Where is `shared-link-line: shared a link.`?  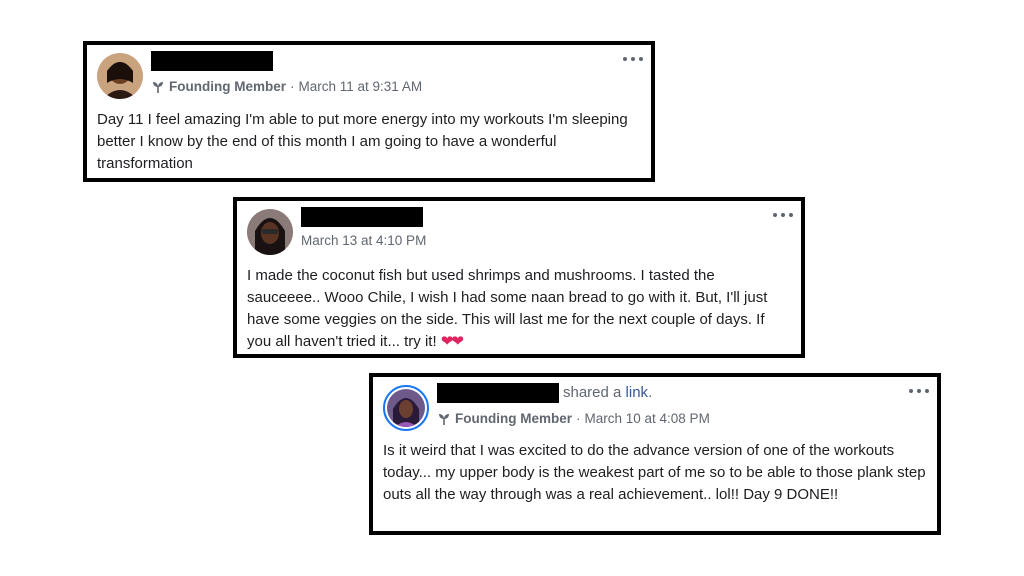
shared-link-line: shared a link. is located at coordinates (607, 392).